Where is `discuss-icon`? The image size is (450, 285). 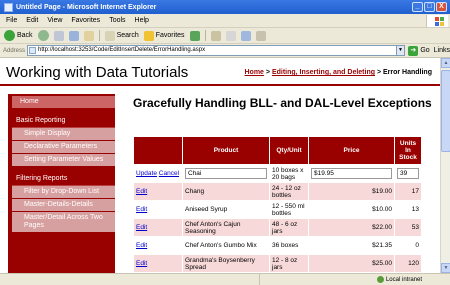 discuss-icon is located at coordinates (260, 35).